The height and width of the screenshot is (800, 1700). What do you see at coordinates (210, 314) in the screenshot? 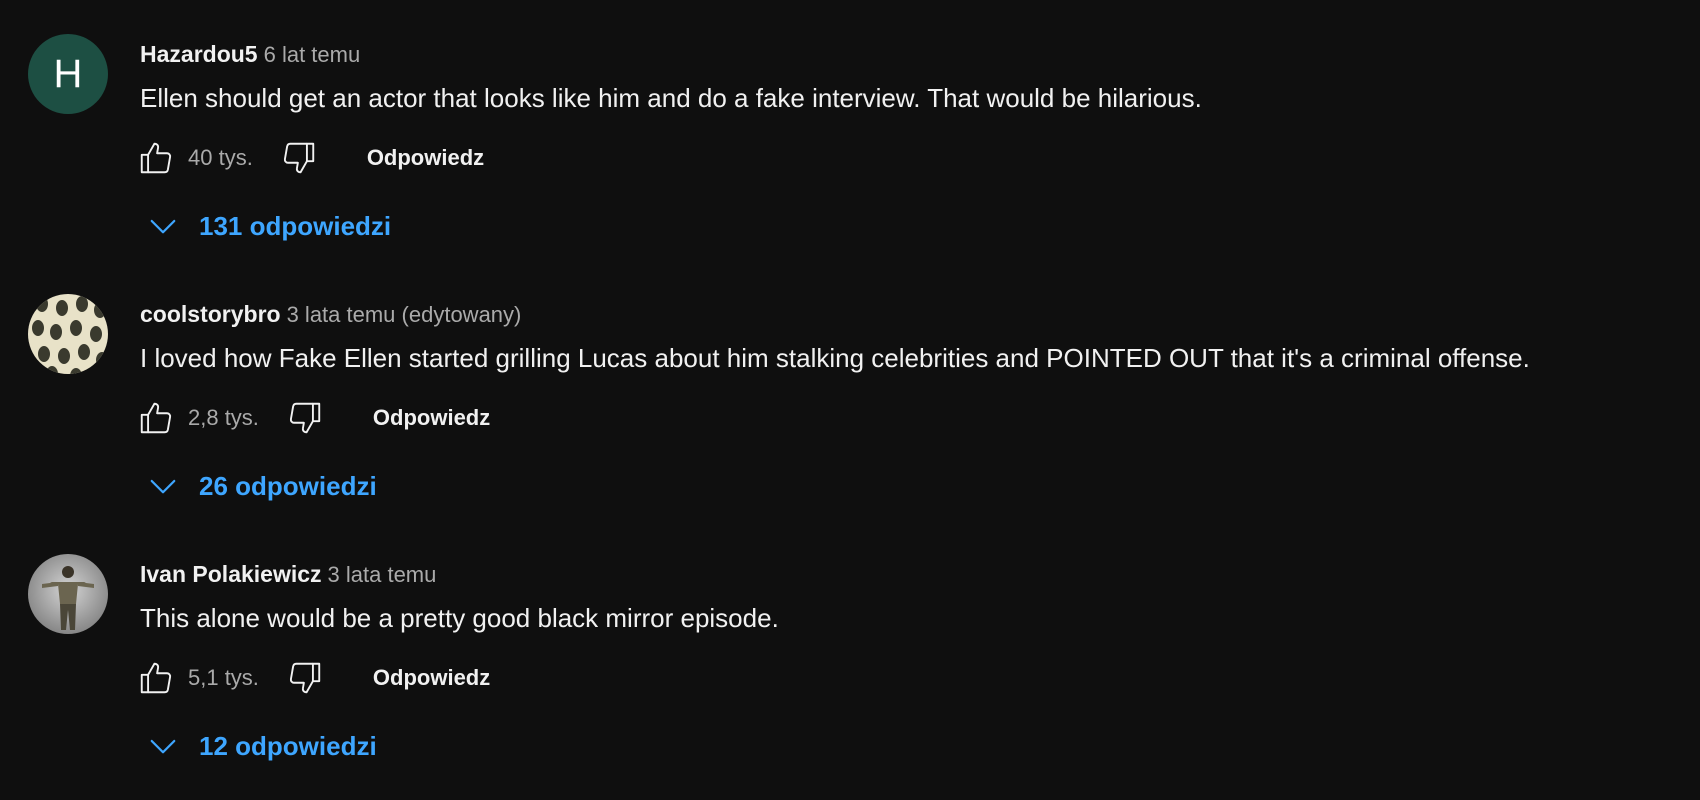
I see `comment-author: coolstorybro` at bounding box center [210, 314].